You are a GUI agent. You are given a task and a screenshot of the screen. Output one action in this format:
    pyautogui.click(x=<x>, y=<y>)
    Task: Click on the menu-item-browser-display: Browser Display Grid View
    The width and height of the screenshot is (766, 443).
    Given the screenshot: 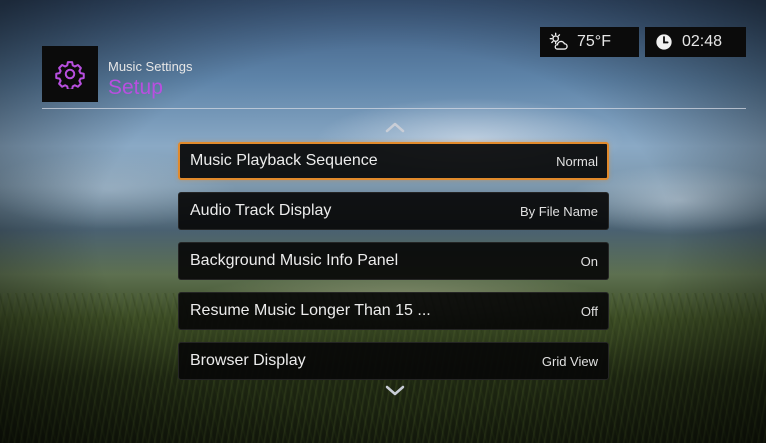 What is the action you would take?
    pyautogui.click(x=393, y=361)
    